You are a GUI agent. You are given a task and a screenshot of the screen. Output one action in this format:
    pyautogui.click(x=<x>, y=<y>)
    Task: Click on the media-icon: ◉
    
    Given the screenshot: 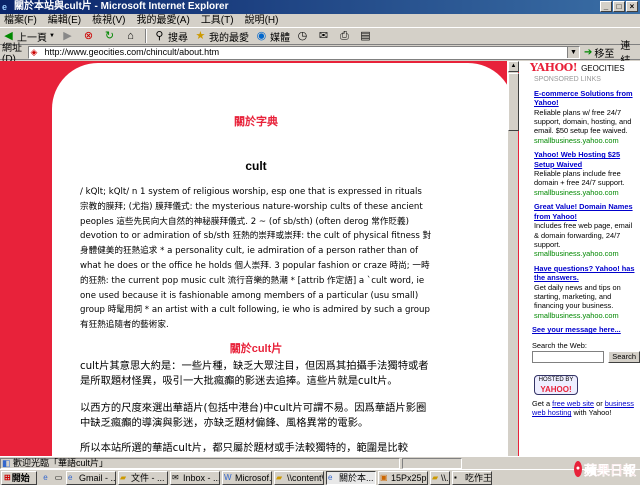 What is the action you would take?
    pyautogui.click(x=261, y=35)
    